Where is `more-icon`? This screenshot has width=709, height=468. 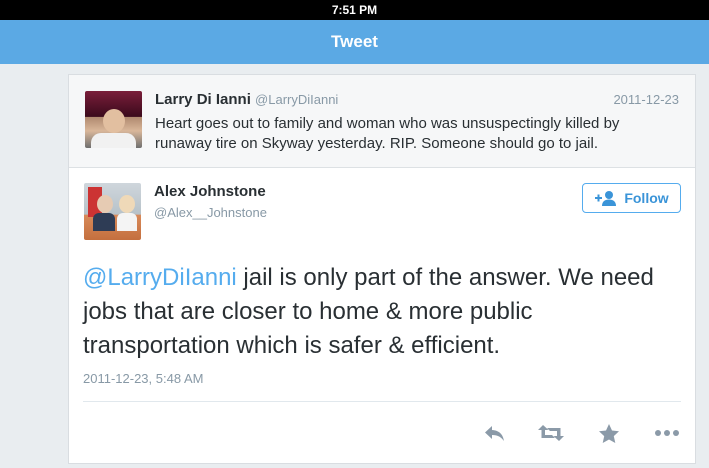
more-icon is located at coordinates (667, 433).